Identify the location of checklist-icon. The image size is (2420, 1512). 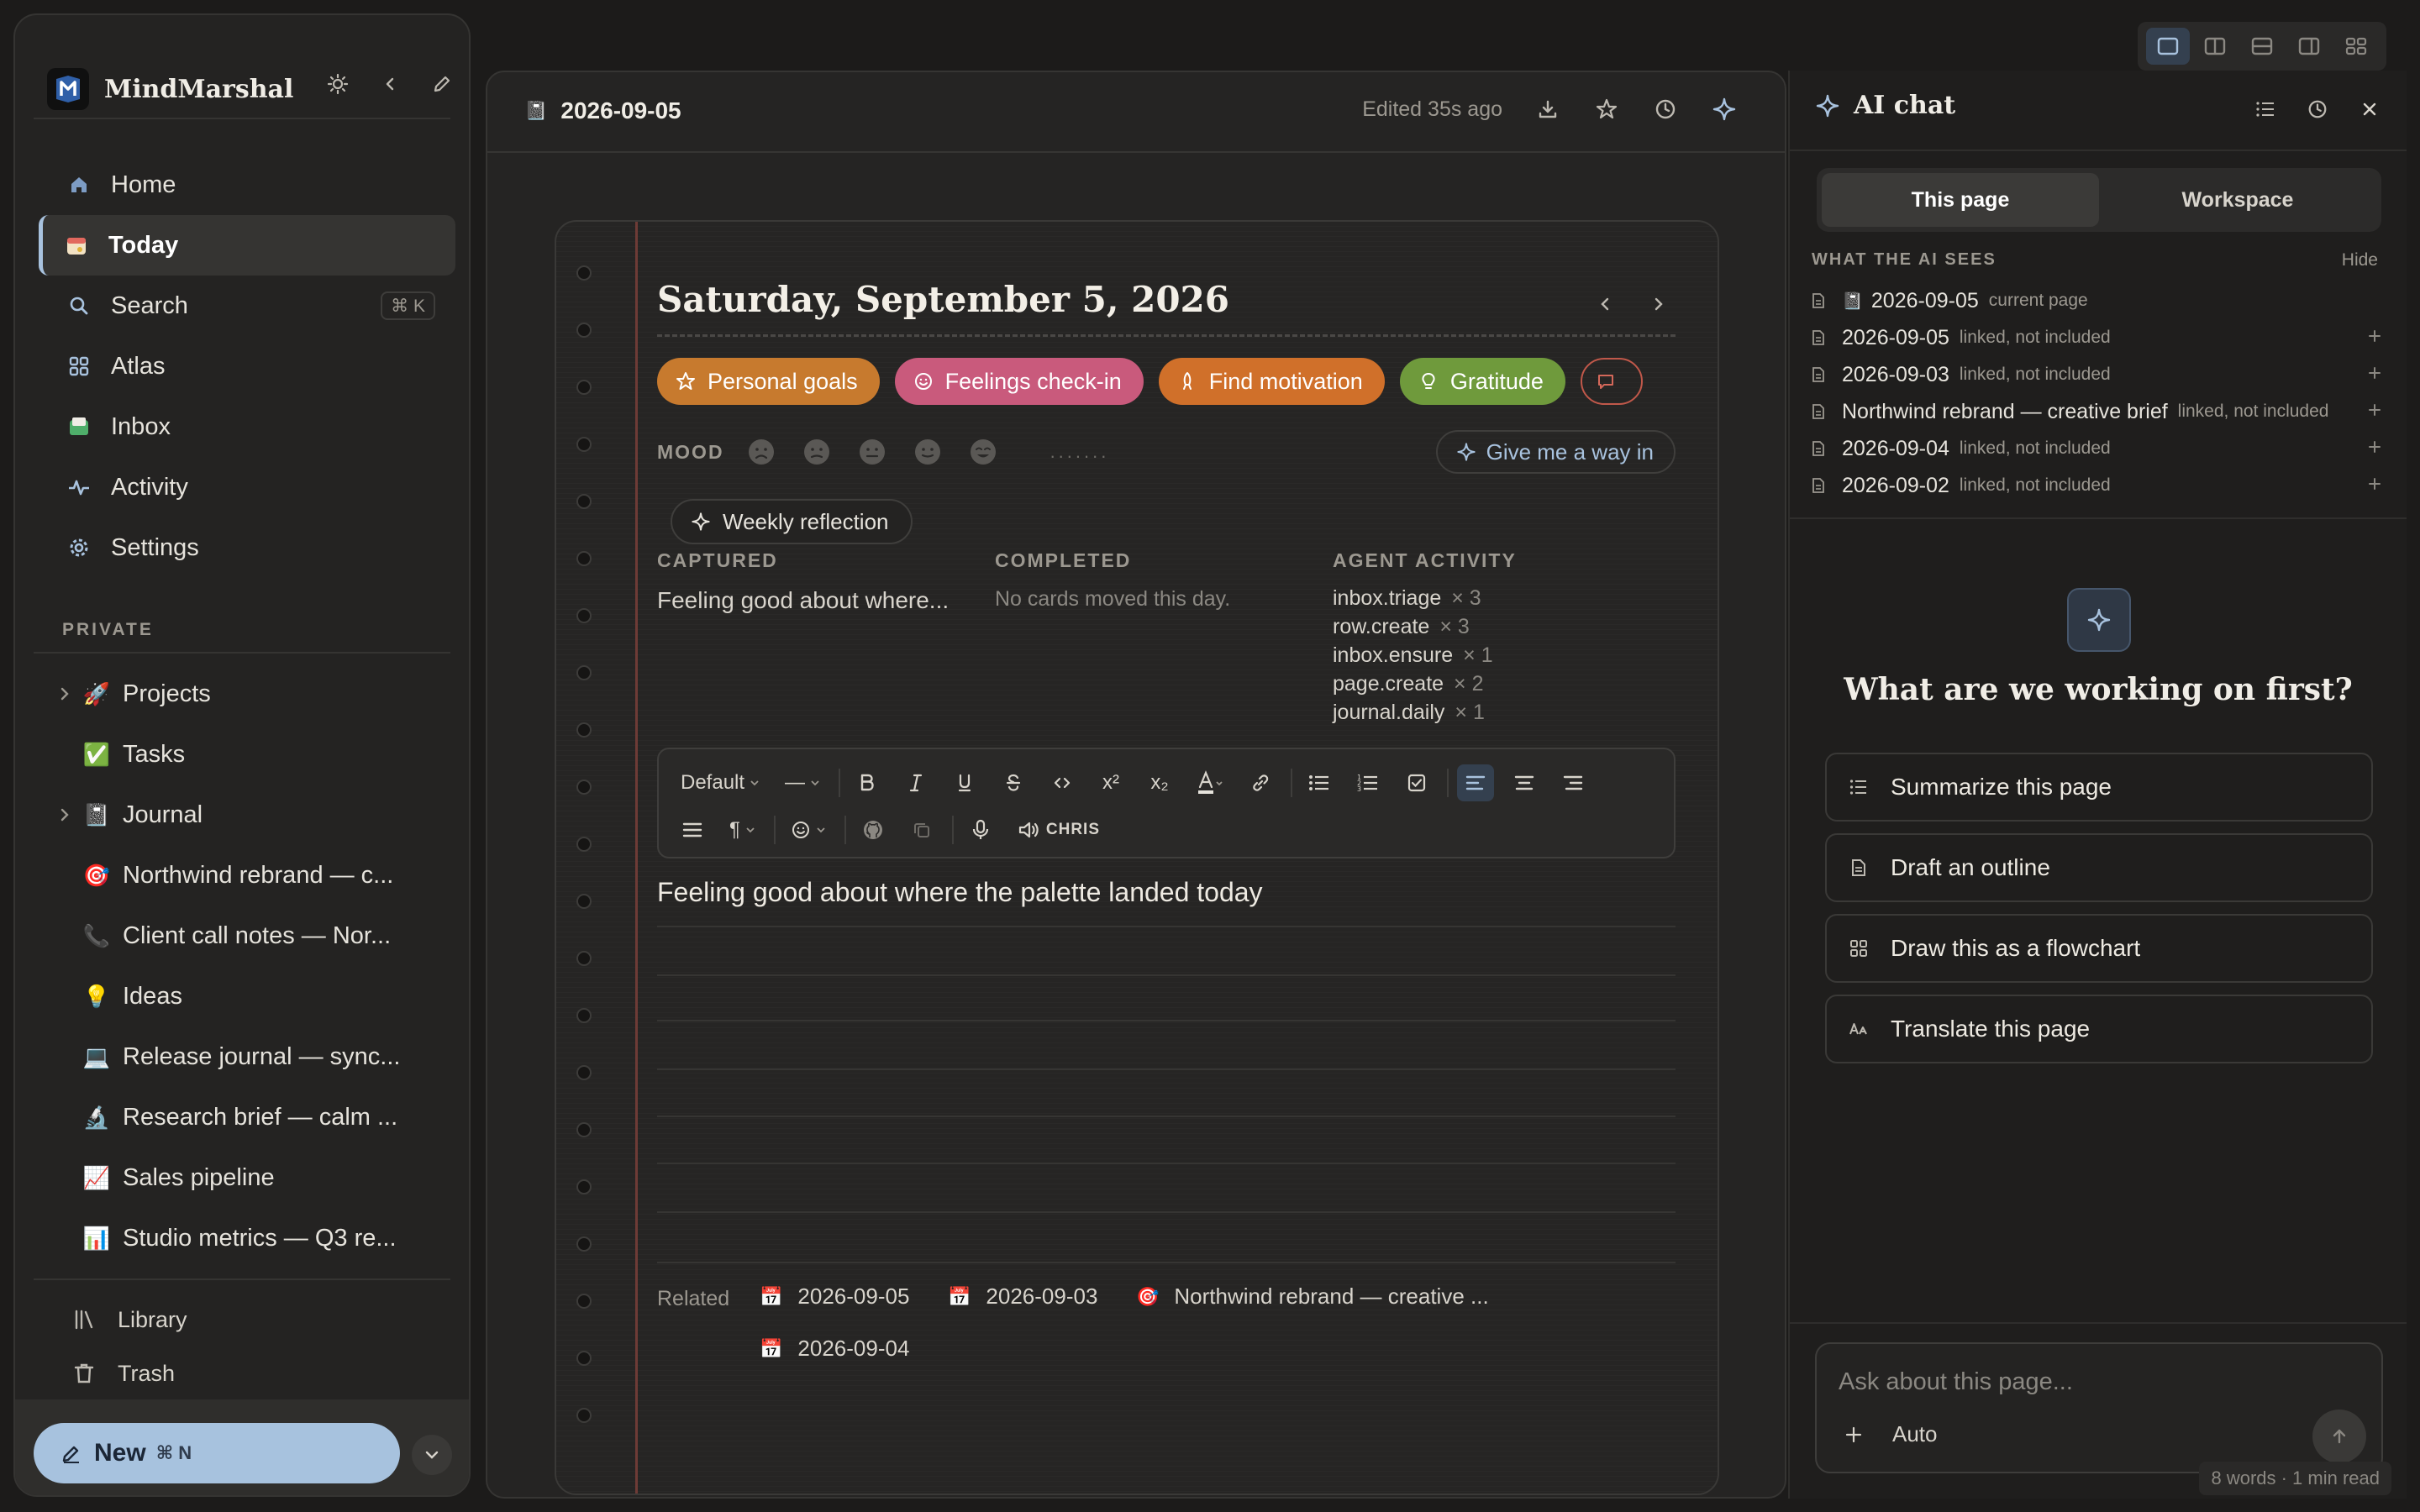
(1416, 782).